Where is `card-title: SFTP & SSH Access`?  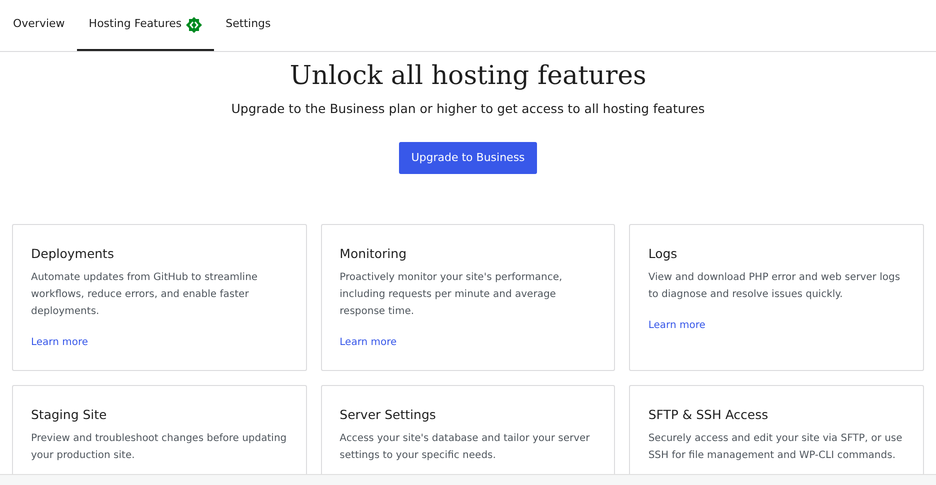
card-title: SFTP & SSH Access is located at coordinates (709, 415).